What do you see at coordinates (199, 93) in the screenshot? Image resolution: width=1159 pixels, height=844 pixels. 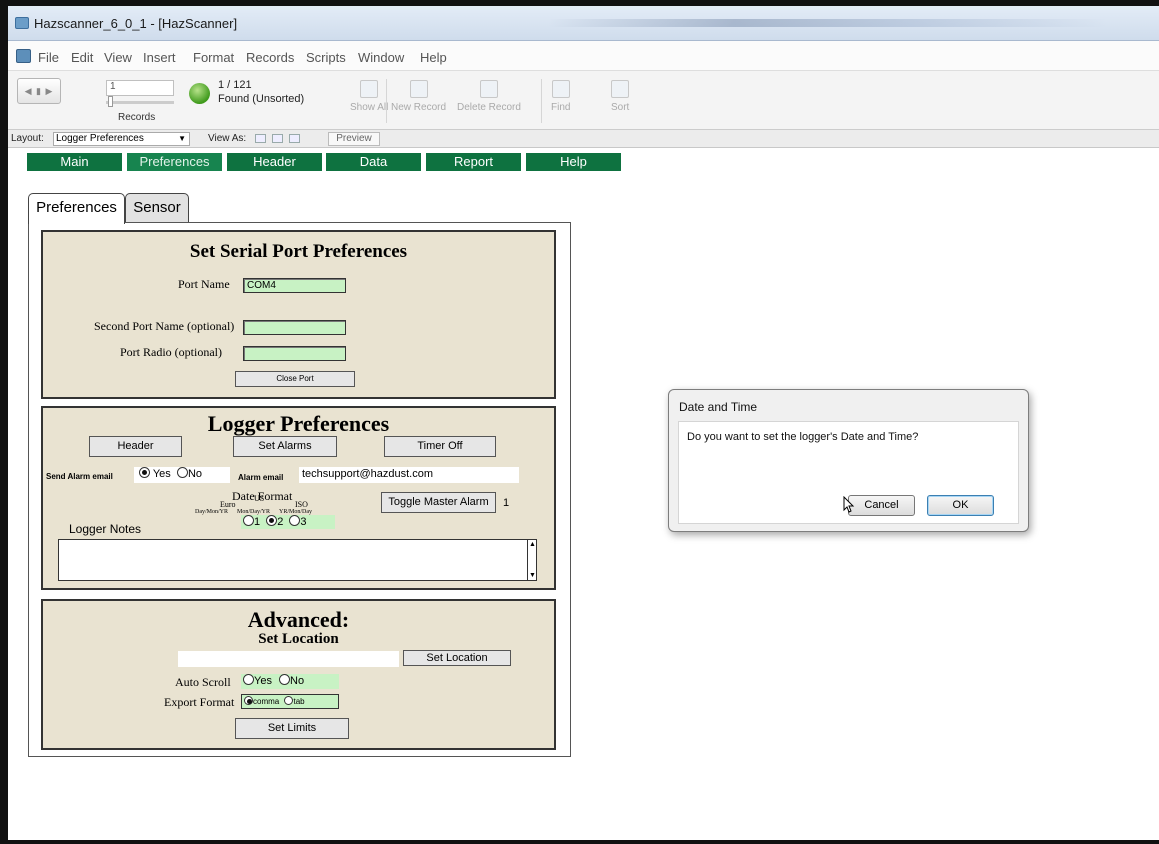 I see `found-pie-icon` at bounding box center [199, 93].